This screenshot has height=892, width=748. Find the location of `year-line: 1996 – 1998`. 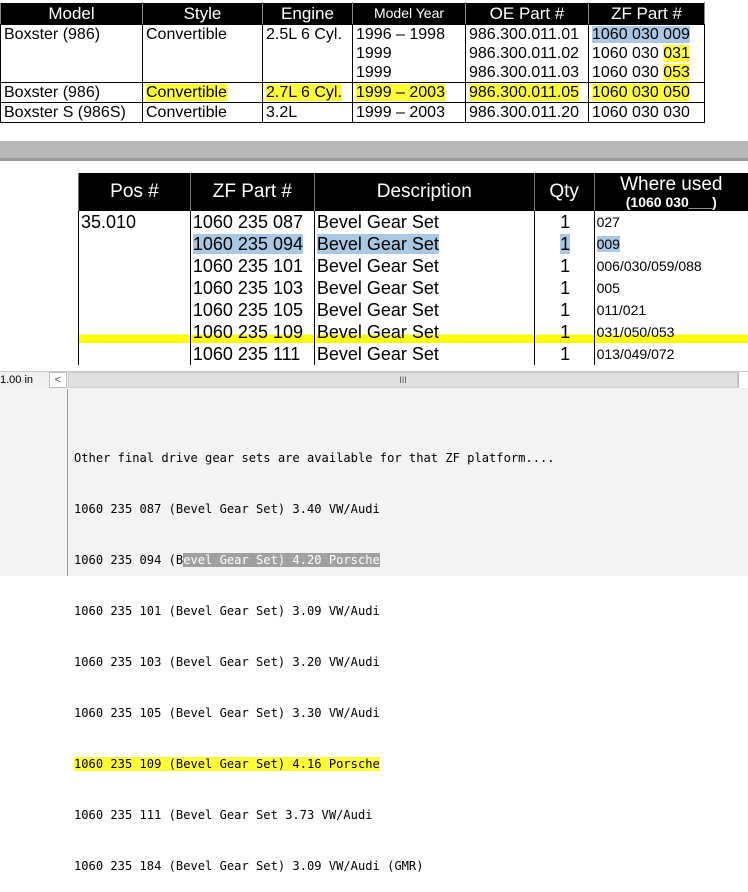

year-line: 1996 – 1998 is located at coordinates (410, 34).